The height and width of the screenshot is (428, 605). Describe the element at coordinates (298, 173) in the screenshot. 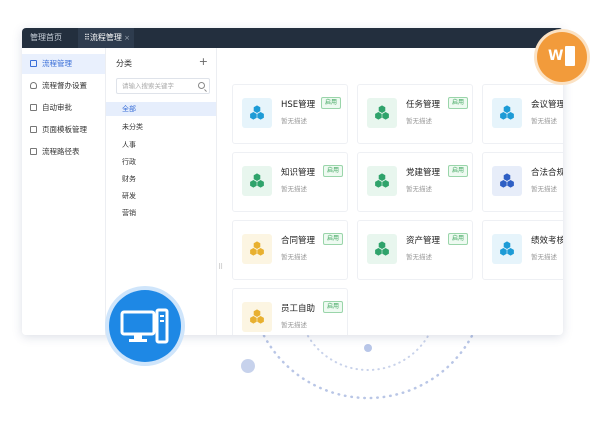

I see `card-title: 知识管理` at that location.